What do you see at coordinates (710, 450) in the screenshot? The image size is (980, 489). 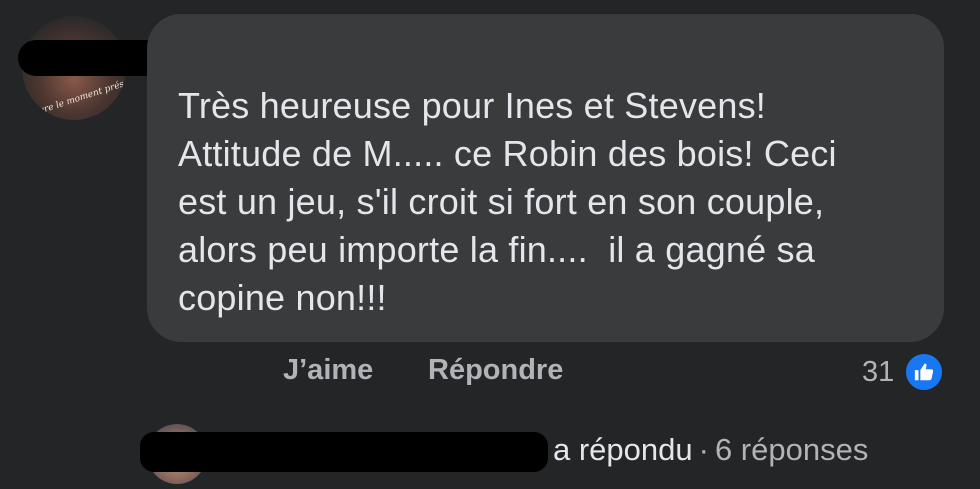 I see `view-replies-link: a répondu · 6 réponses` at bounding box center [710, 450].